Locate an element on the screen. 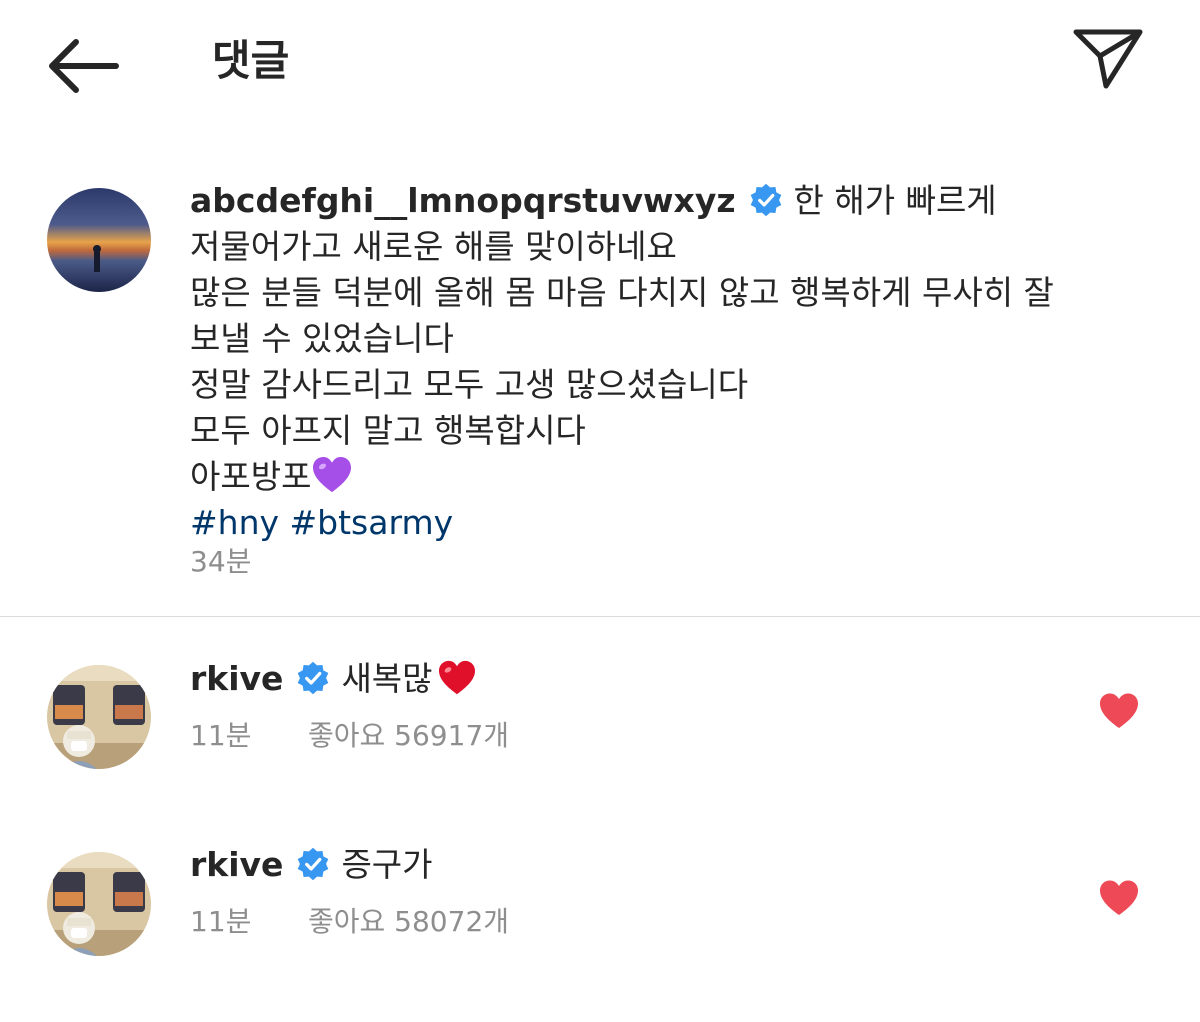 This screenshot has height=1022, width=1200. purple-heart-icon is located at coordinates (332, 474).